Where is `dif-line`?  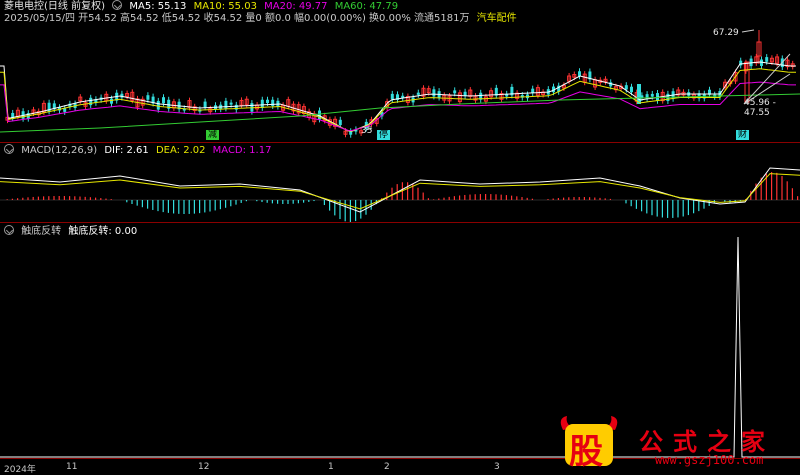
dif-line is located at coordinates (400, 190).